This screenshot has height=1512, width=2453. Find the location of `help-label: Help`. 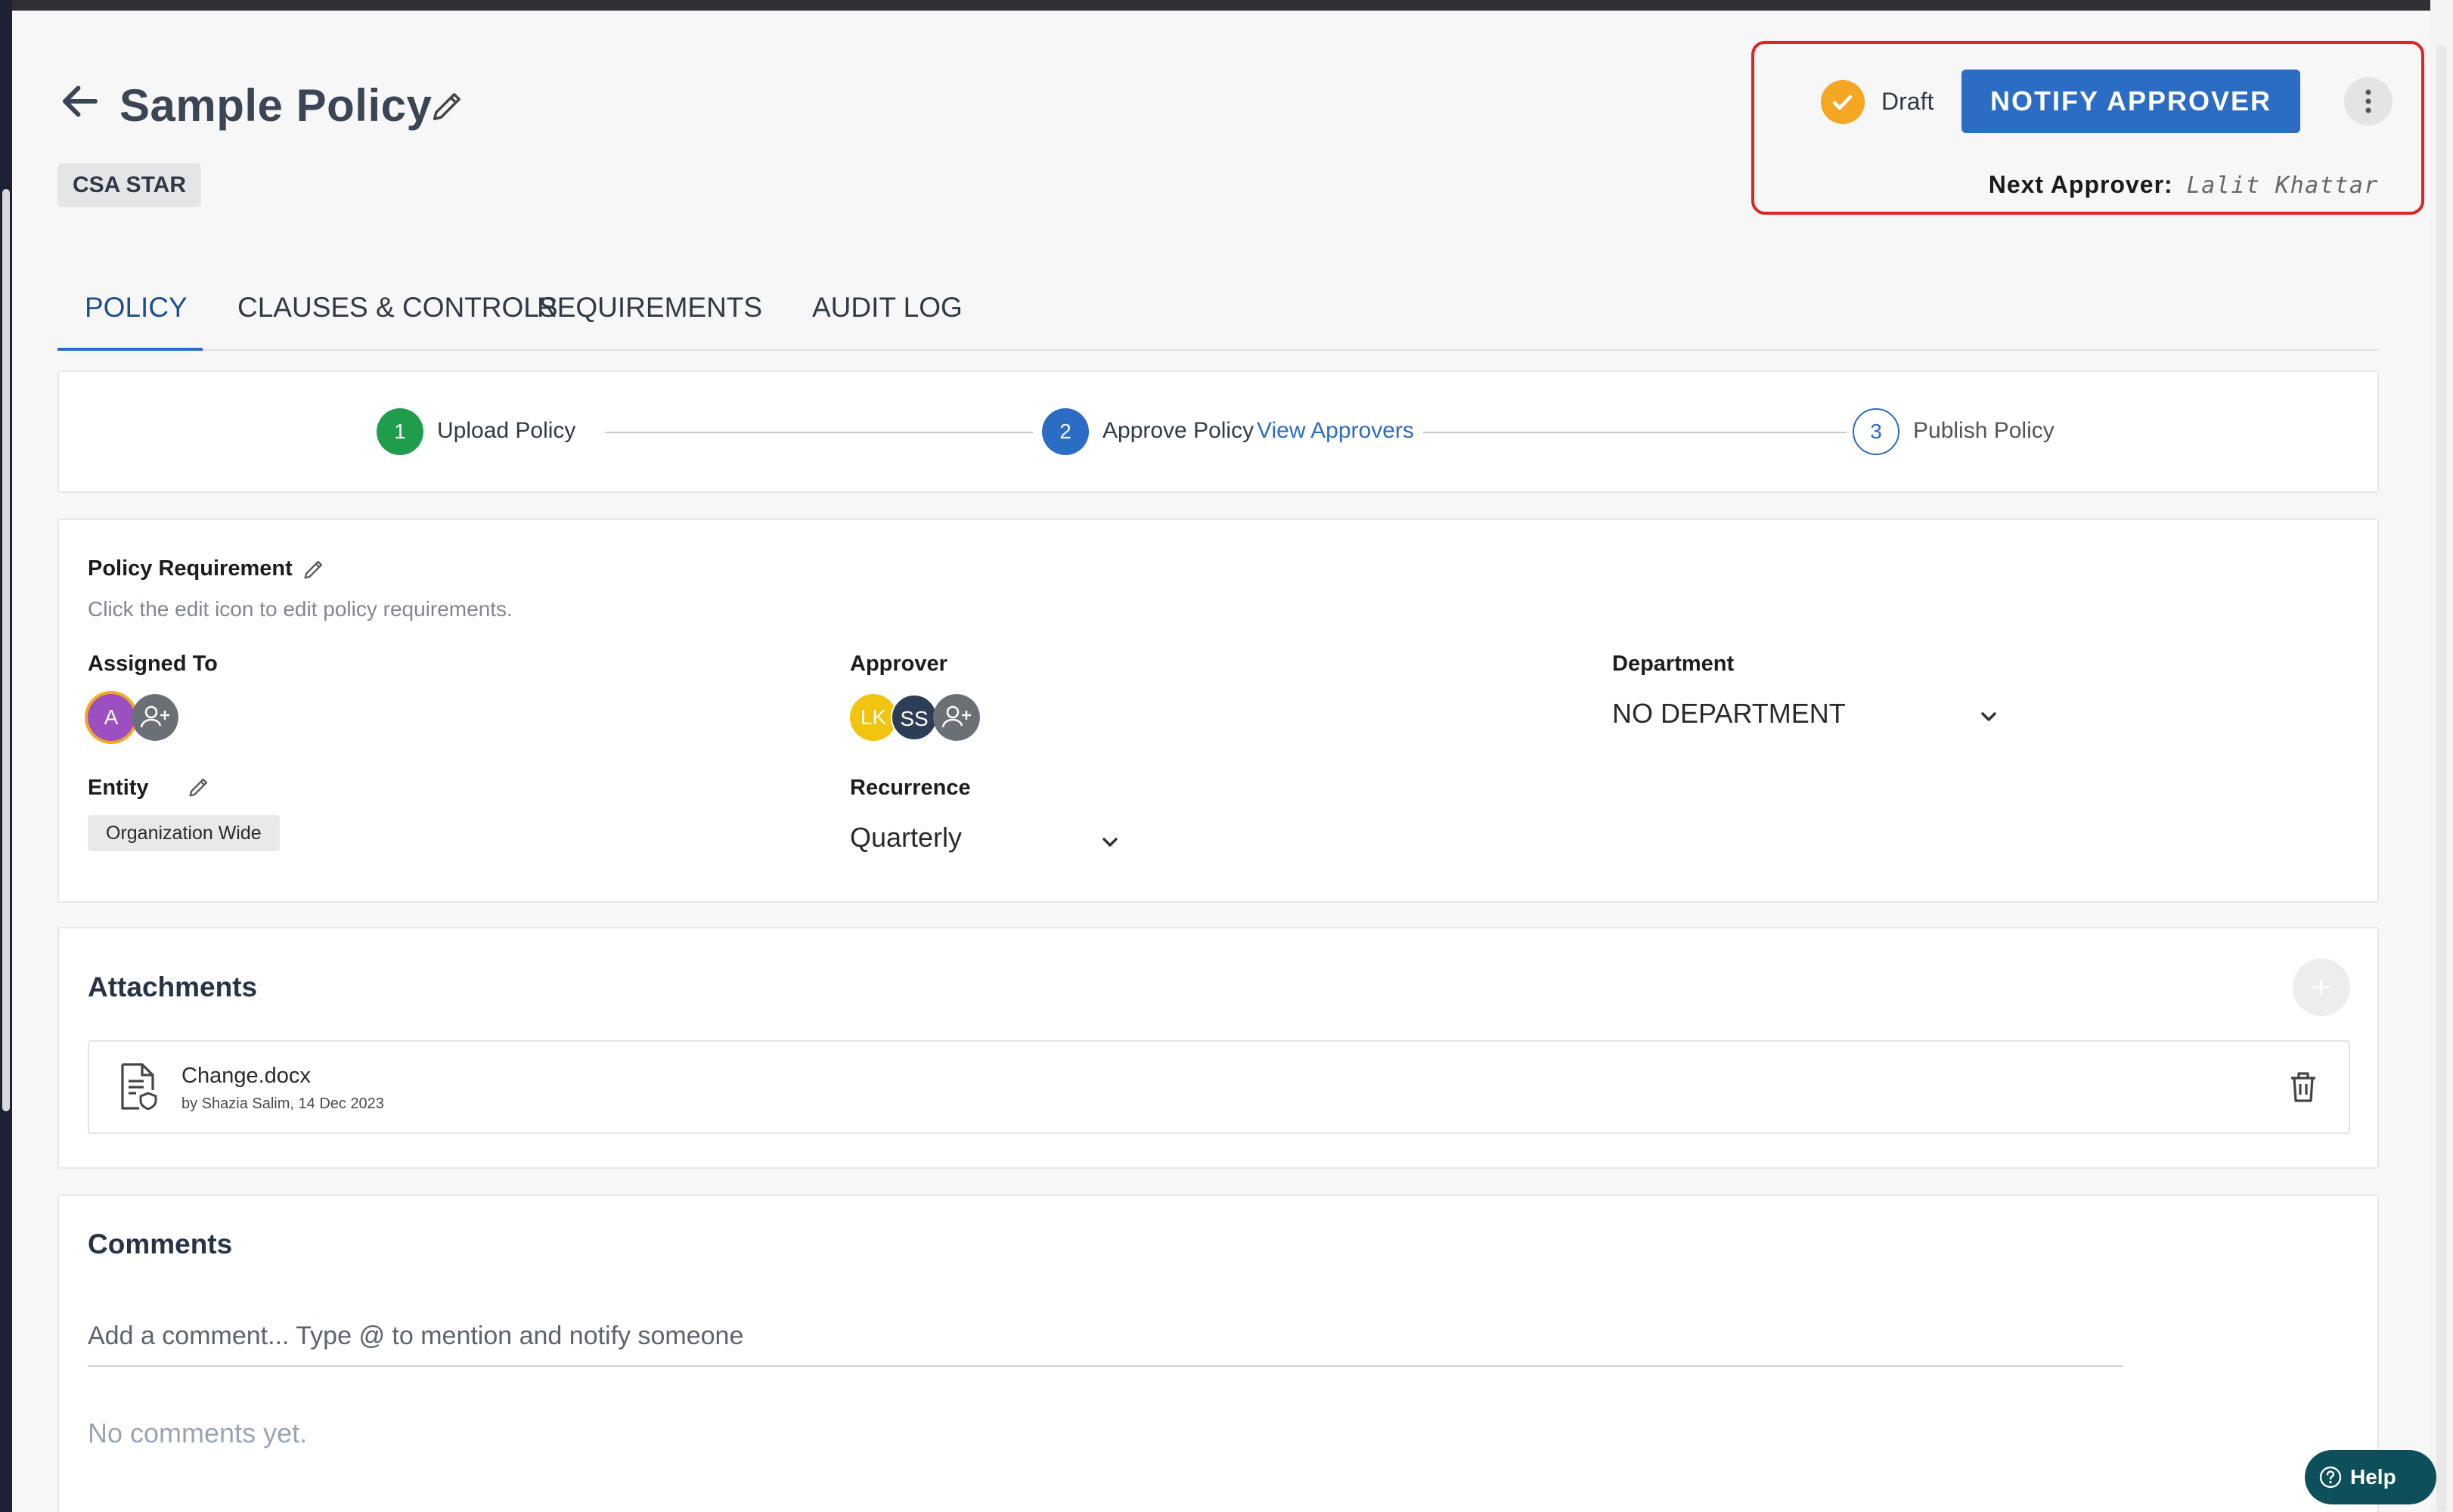

help-label: Help is located at coordinates (2373, 1477).